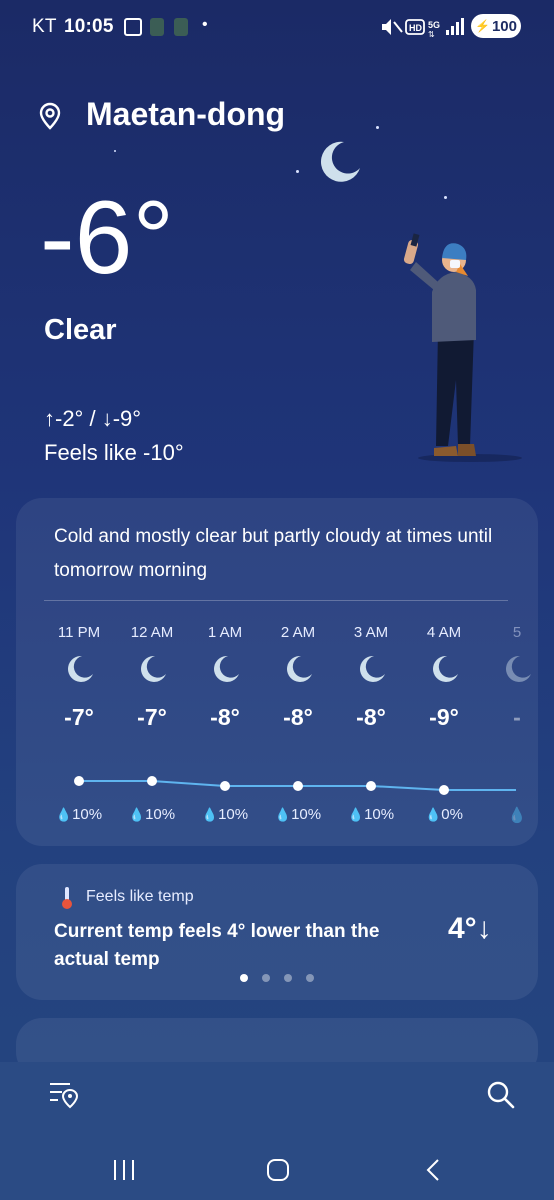 This screenshot has height=1200, width=554. Describe the element at coordinates (107, 238) in the screenshot. I see `current-temperature: -6°` at that location.